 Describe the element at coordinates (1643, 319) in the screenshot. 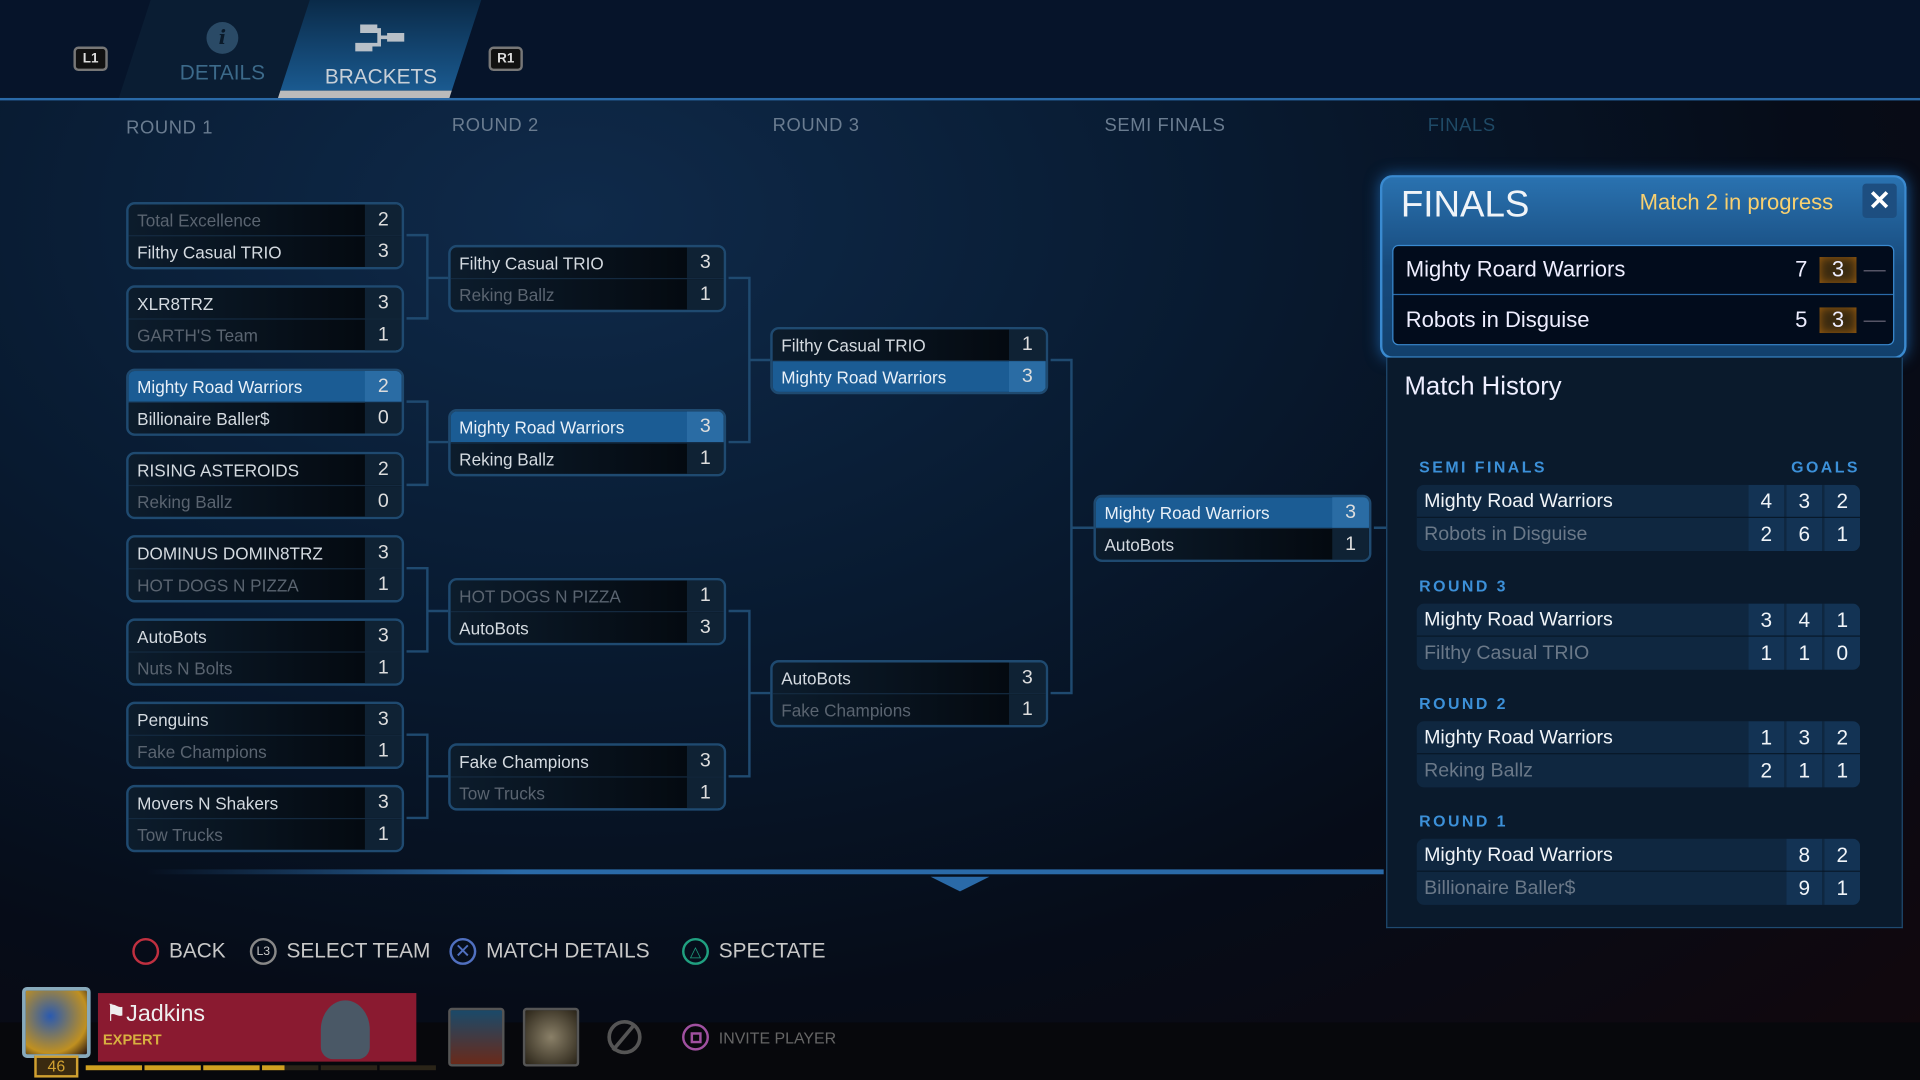

I see `finals-team-row: Robots in Disguise 5 3—` at that location.